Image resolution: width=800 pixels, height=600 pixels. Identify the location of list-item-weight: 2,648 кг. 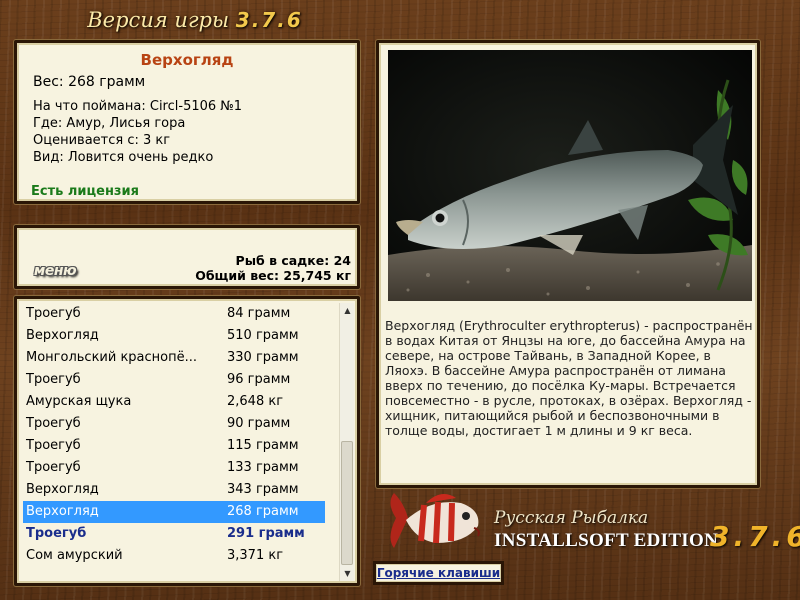
(255, 401).